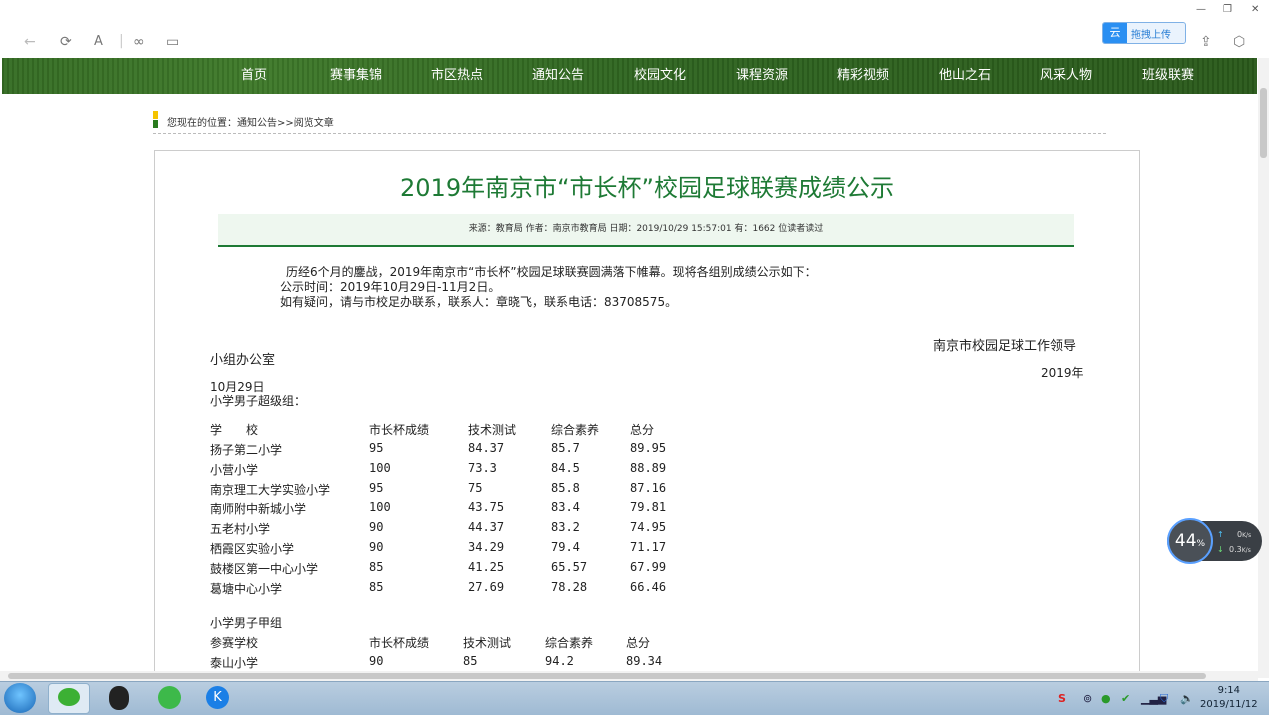 The width and height of the screenshot is (1269, 715). Describe the element at coordinates (648, 587) in the screenshot. I see `table-cell: 66.46` at that location.